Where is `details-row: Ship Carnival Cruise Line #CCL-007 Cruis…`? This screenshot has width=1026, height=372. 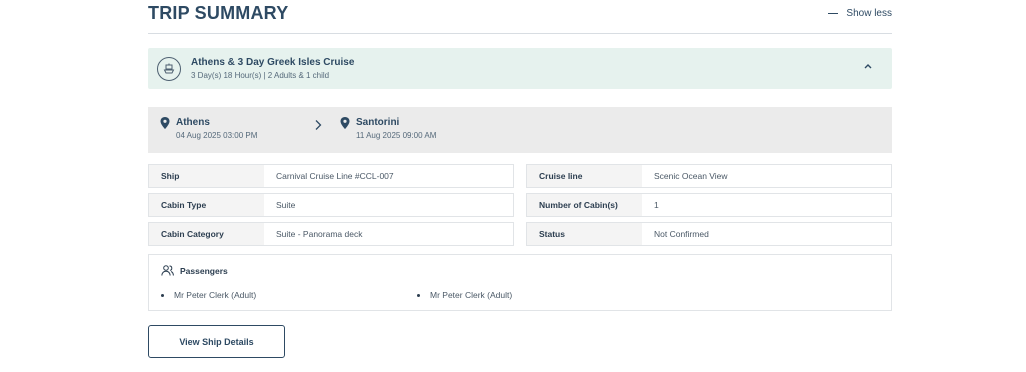 details-row: Ship Carnival Cruise Line #CCL-007 Cruis… is located at coordinates (520, 176).